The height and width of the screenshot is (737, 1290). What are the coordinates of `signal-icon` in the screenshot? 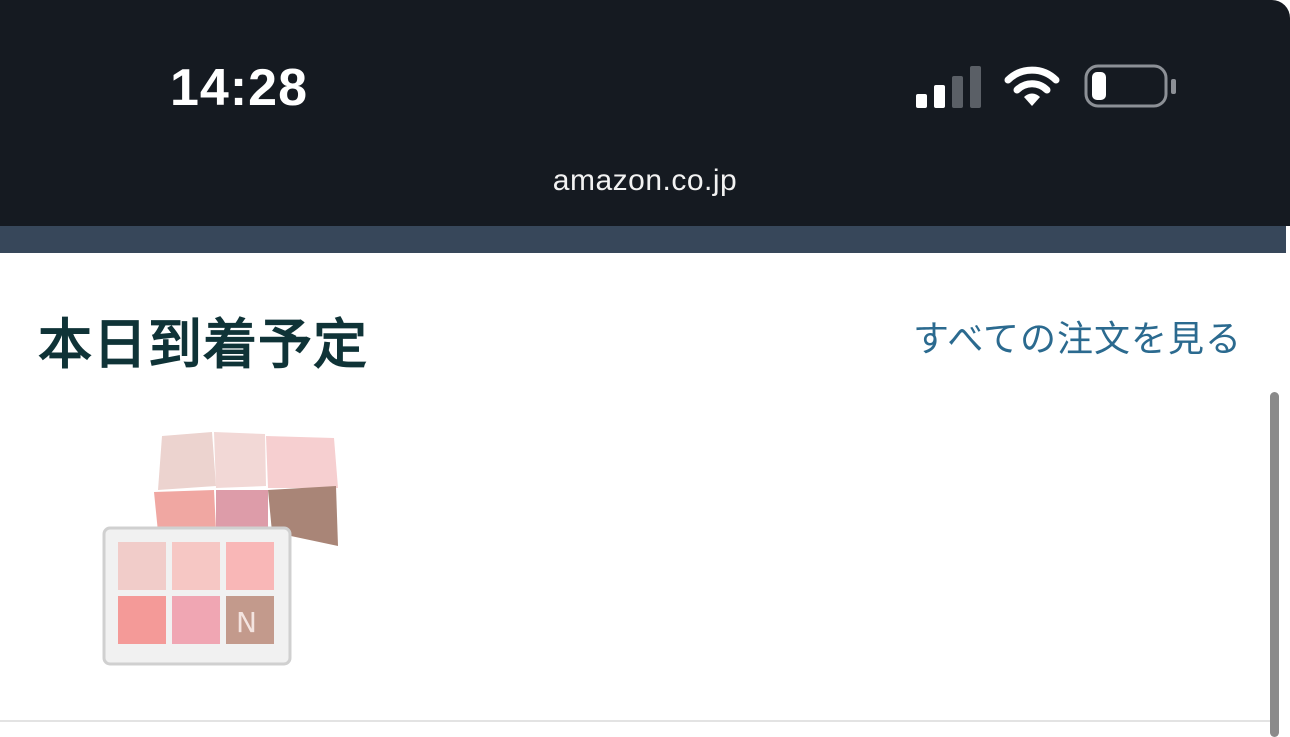 It's located at (948, 87).